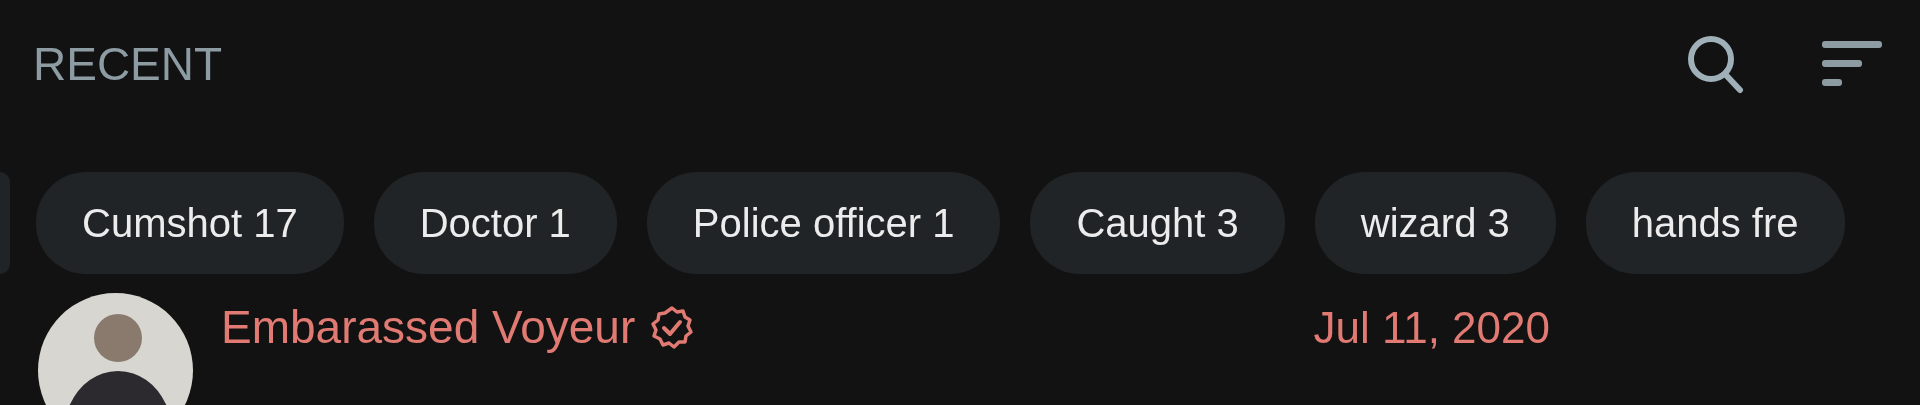 This screenshot has height=405, width=1920. Describe the element at coordinates (1431, 327) in the screenshot. I see `post-date: Jul 11, 2020` at that location.